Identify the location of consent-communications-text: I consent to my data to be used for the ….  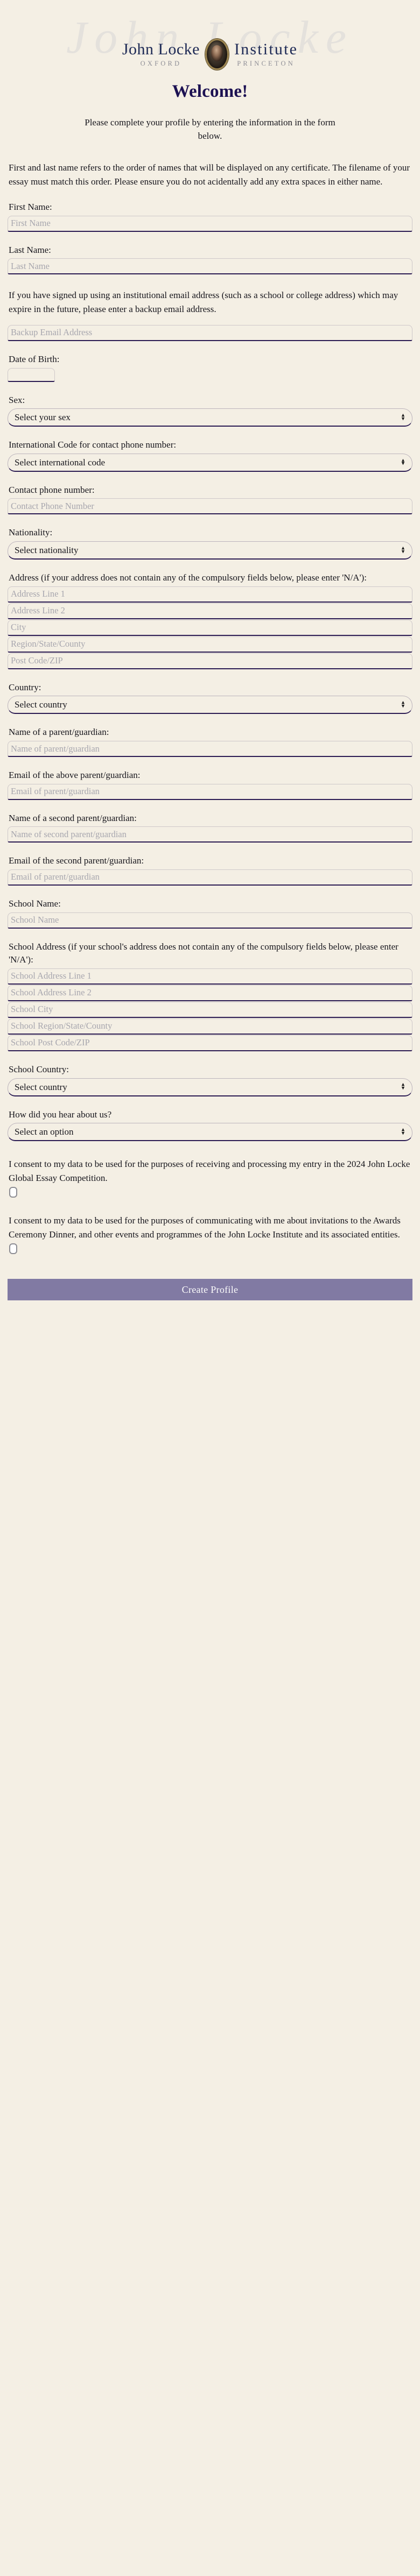
(205, 1227).